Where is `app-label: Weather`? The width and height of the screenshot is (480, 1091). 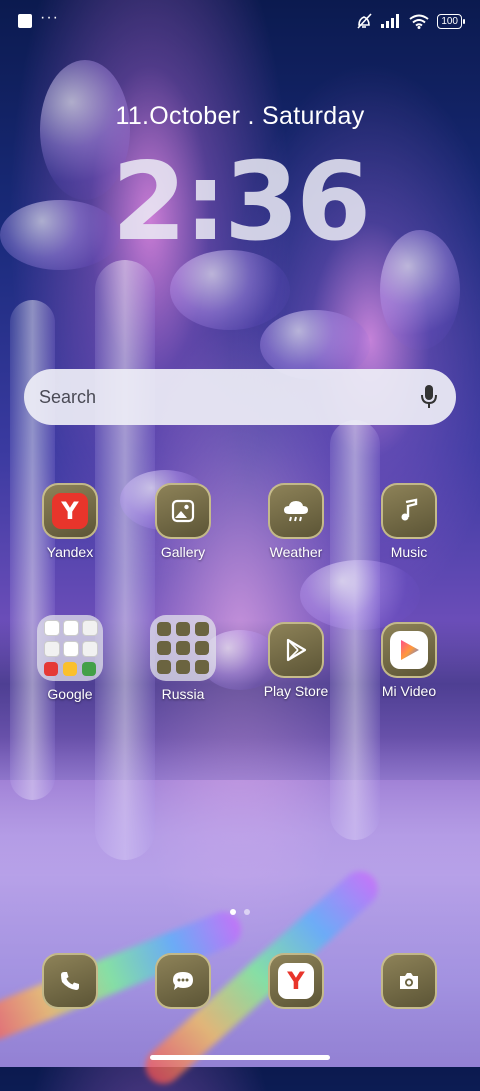 app-label: Weather is located at coordinates (296, 552).